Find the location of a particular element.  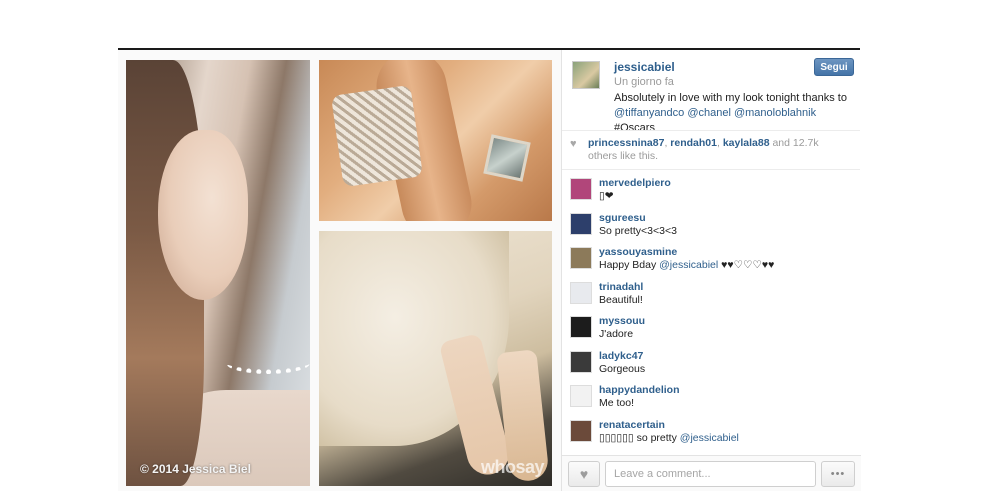

photo-credit: © 2014 Jessica Biel is located at coordinates (195, 469).